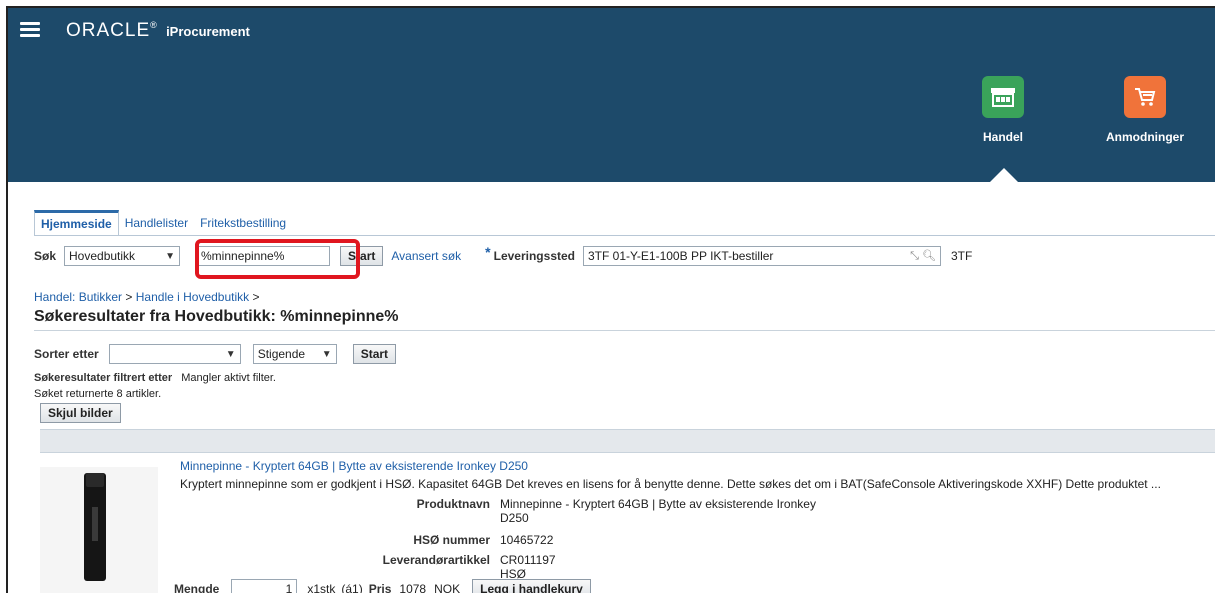  I want to click on store-select-value: Hovedbutikk, so click(102, 256).